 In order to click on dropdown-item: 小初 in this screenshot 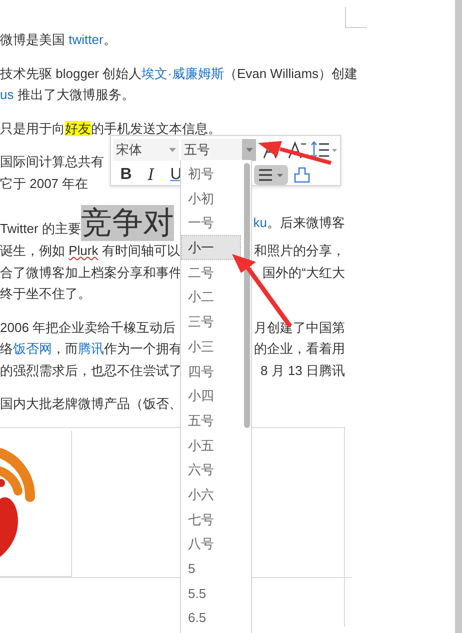, I will do `click(211, 198)`.